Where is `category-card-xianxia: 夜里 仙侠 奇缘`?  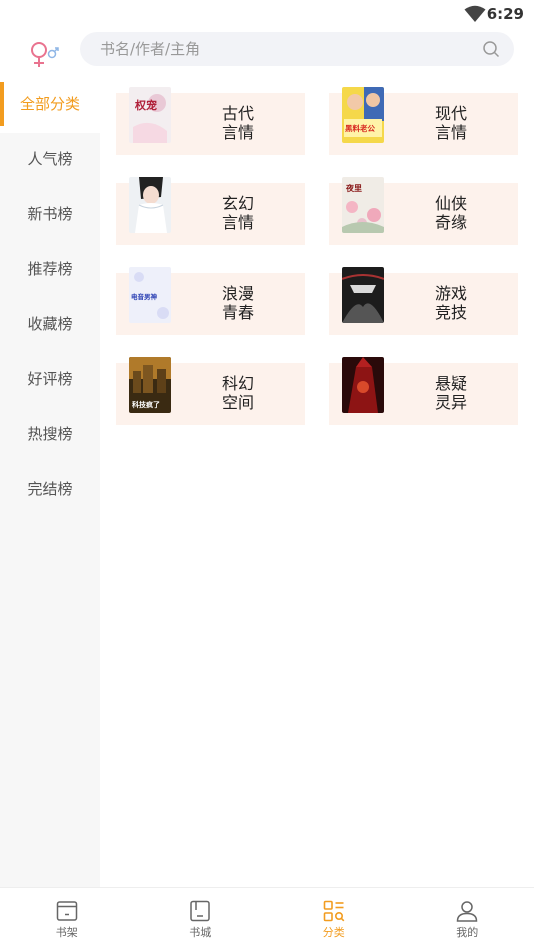 category-card-xianxia: 夜里 仙侠 奇缘 is located at coordinates (423, 211).